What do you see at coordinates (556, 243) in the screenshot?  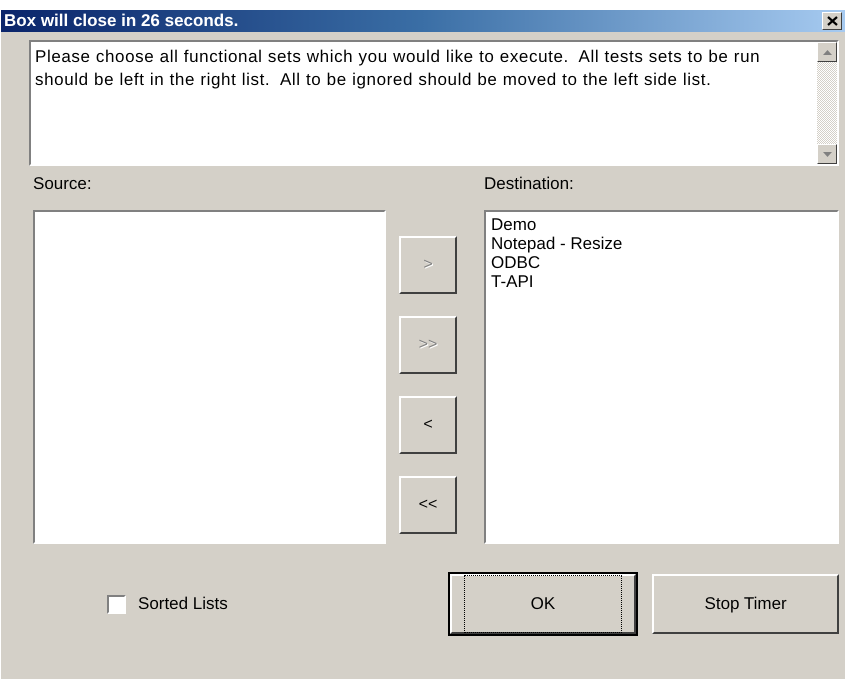 I see `list-item: Notepad - Resize` at bounding box center [556, 243].